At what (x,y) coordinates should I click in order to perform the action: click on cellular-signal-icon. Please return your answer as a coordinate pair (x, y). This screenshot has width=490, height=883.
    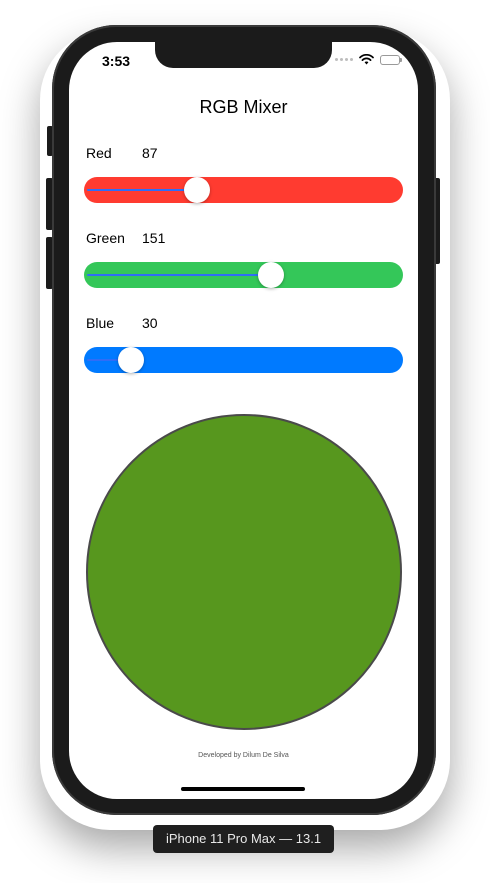
    Looking at the image, I should click on (344, 59).